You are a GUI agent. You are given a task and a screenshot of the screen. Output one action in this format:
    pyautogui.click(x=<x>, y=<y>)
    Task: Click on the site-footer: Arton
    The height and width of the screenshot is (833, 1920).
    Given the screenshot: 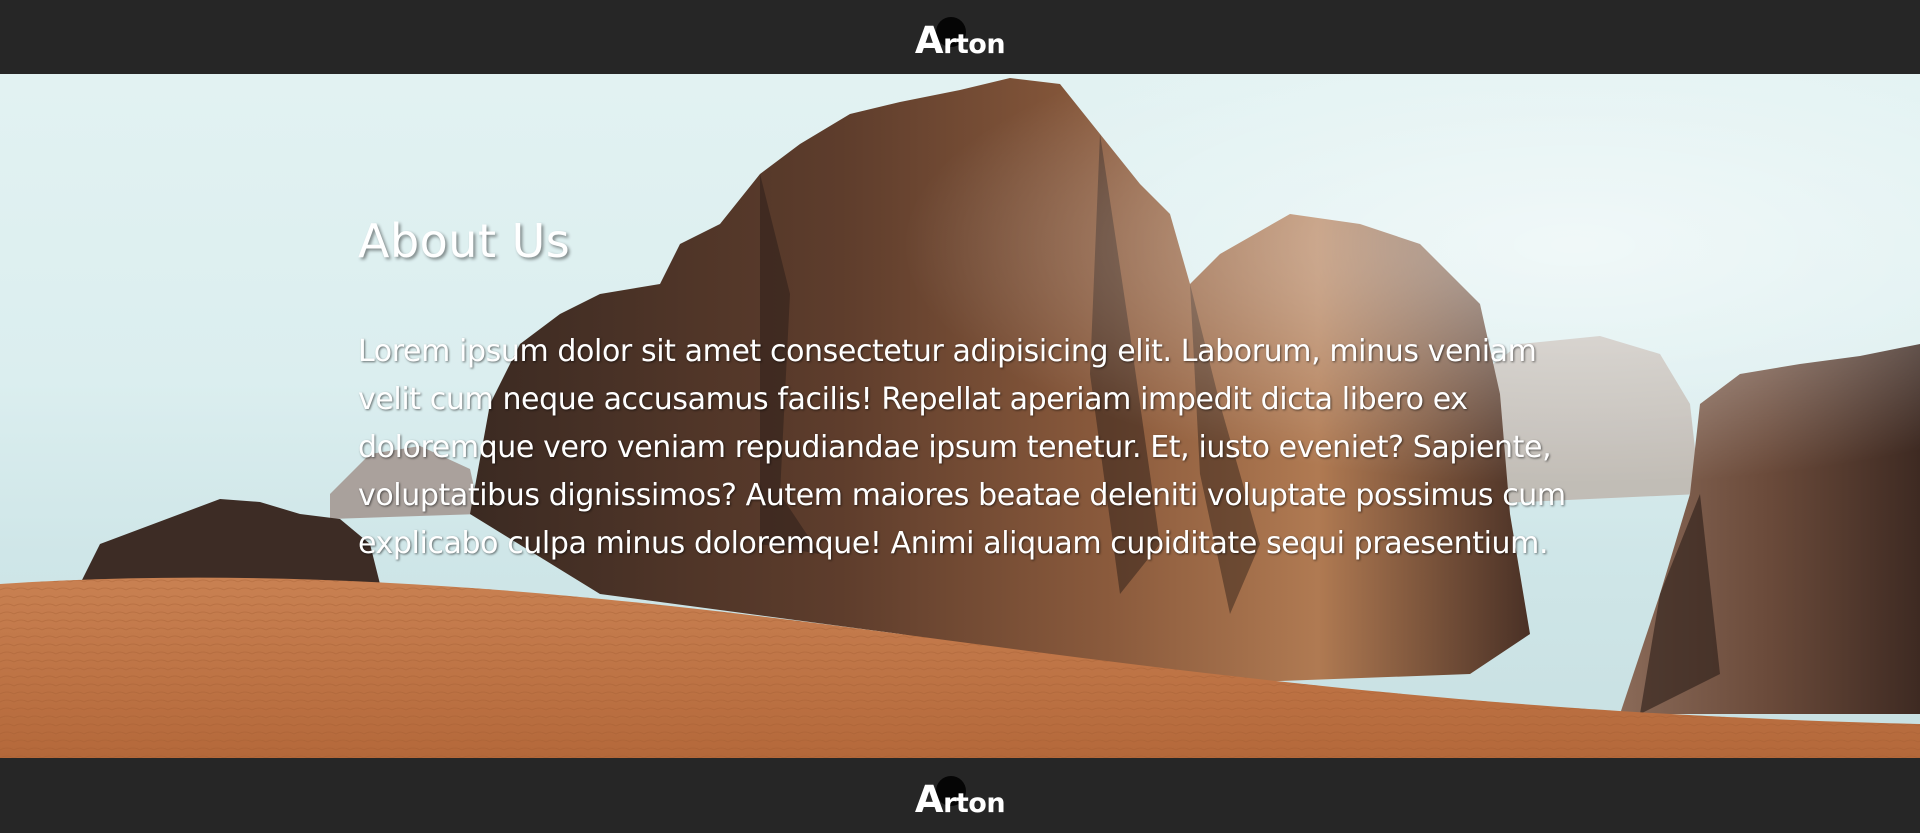 What is the action you would take?
    pyautogui.click(x=960, y=795)
    